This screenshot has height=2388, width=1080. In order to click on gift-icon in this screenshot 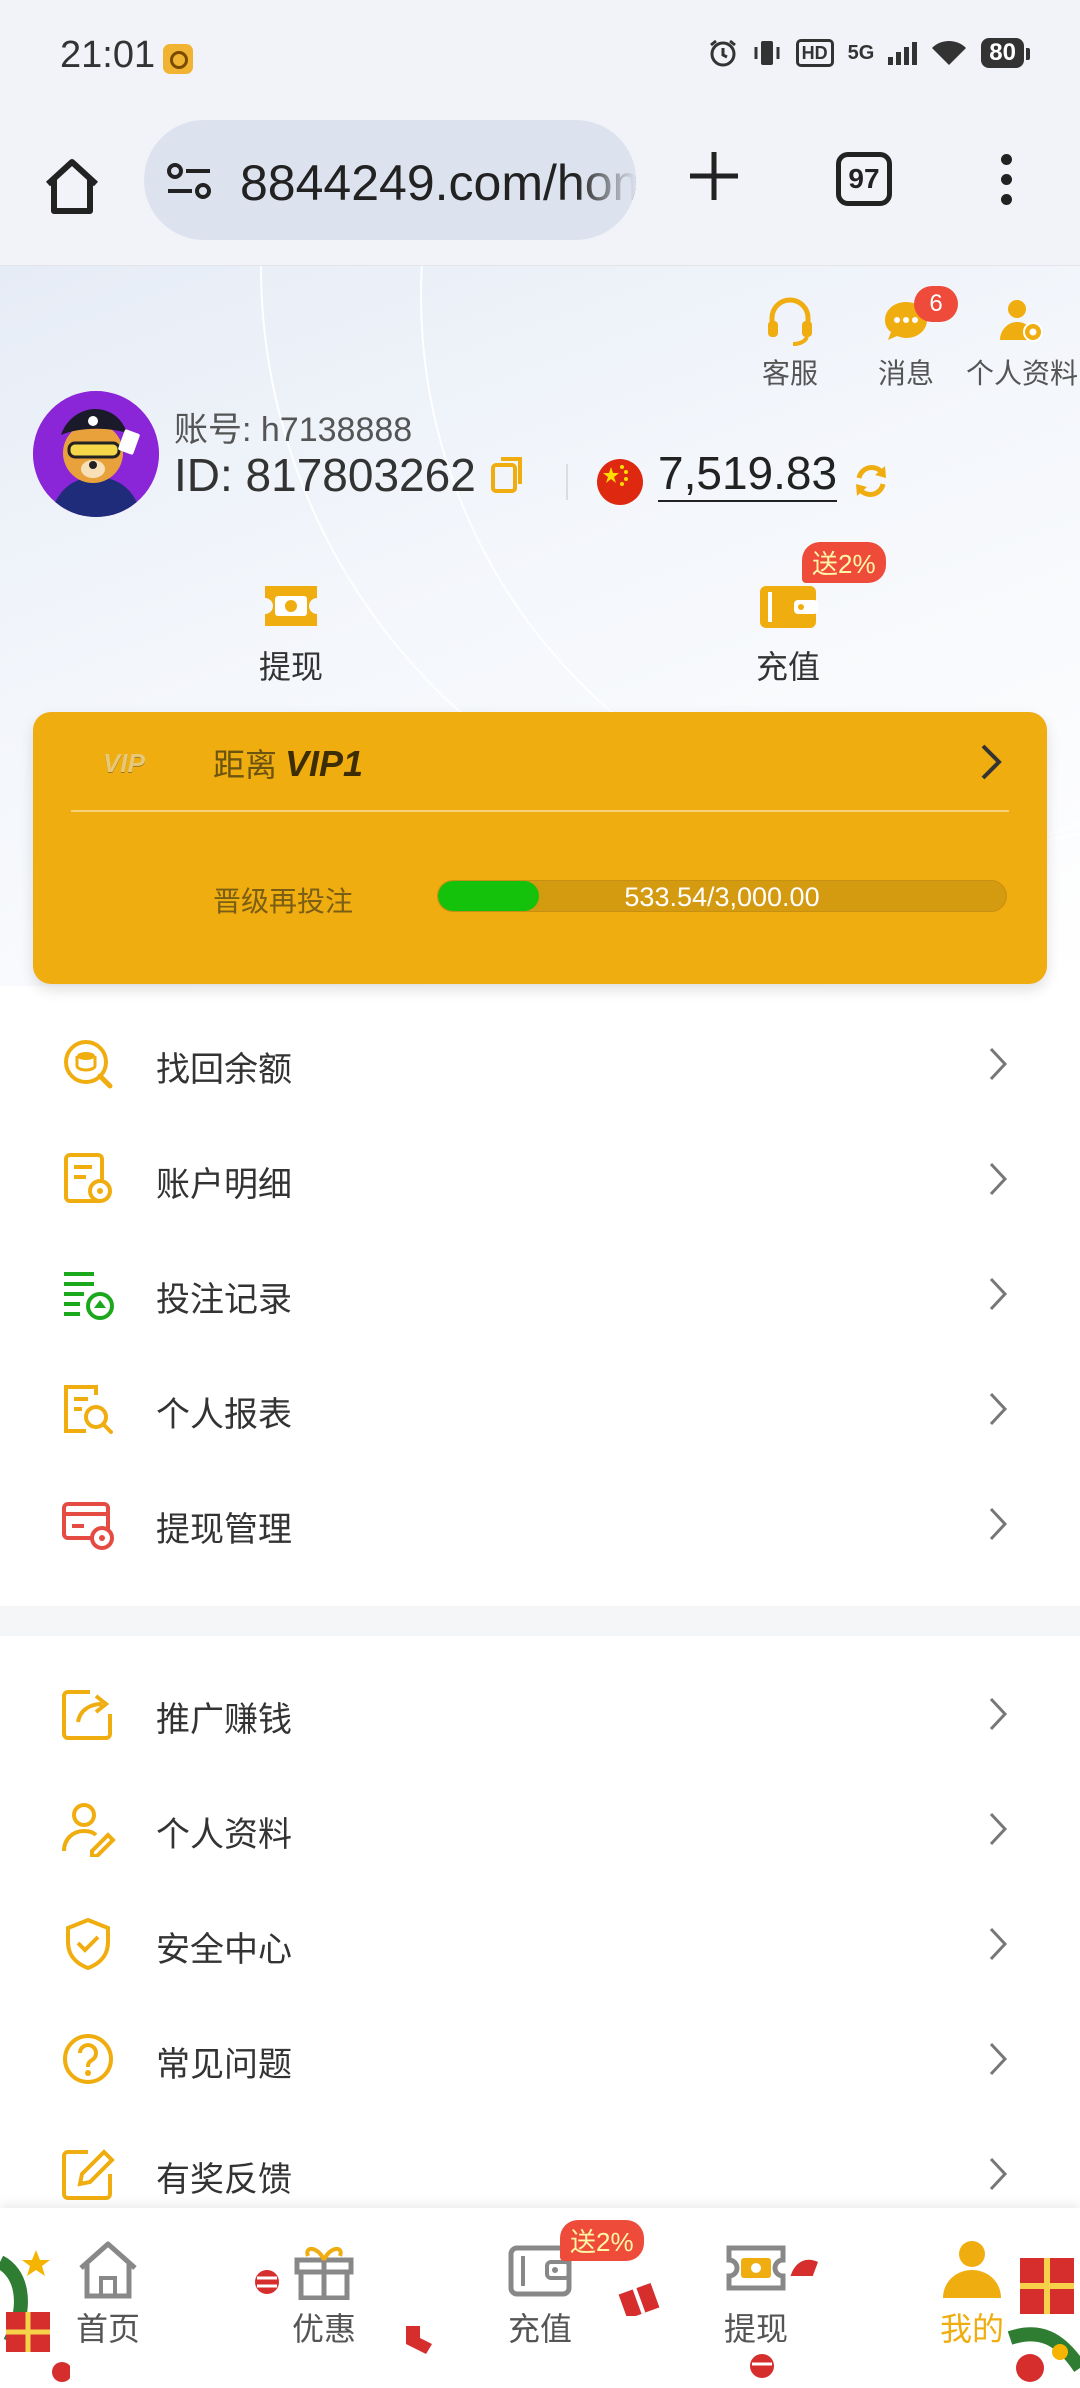, I will do `click(324, 2273)`.